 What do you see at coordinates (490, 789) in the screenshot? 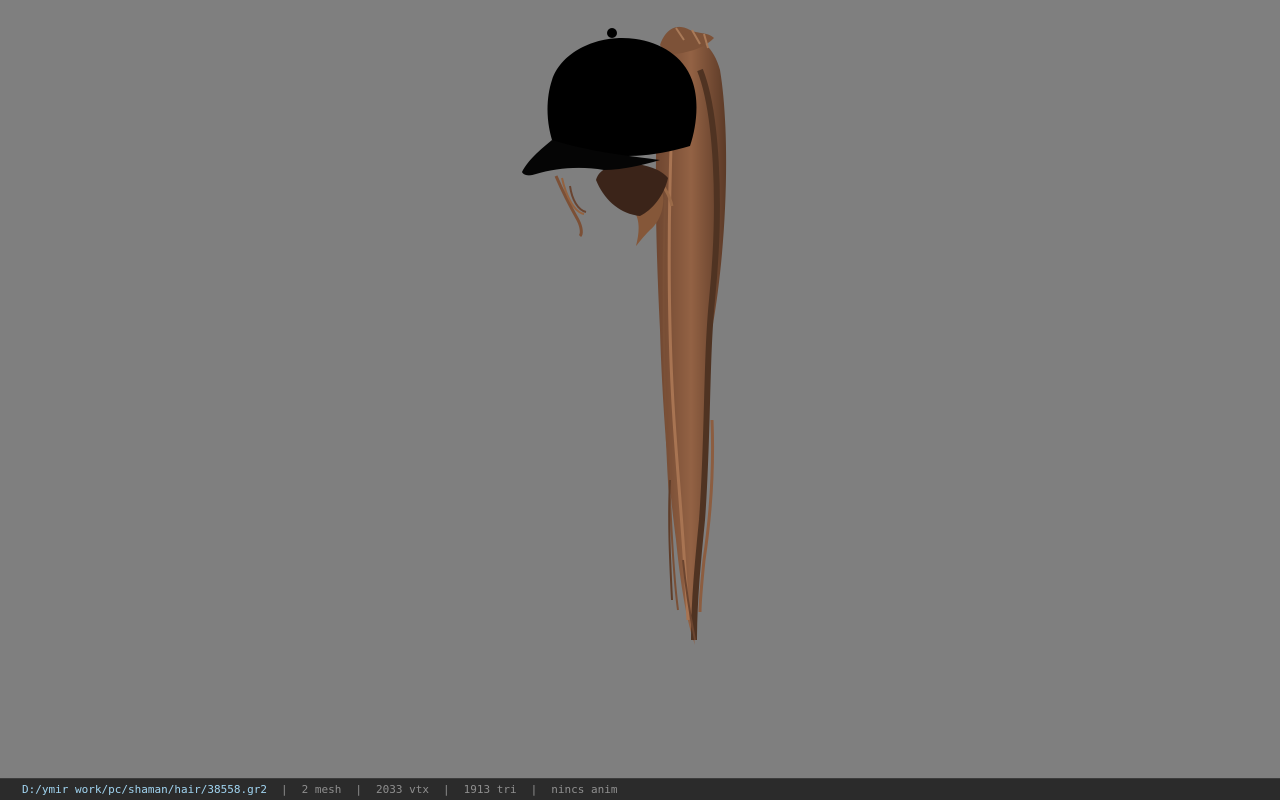
I see `triangle-count-label: 1913 tri` at bounding box center [490, 789].